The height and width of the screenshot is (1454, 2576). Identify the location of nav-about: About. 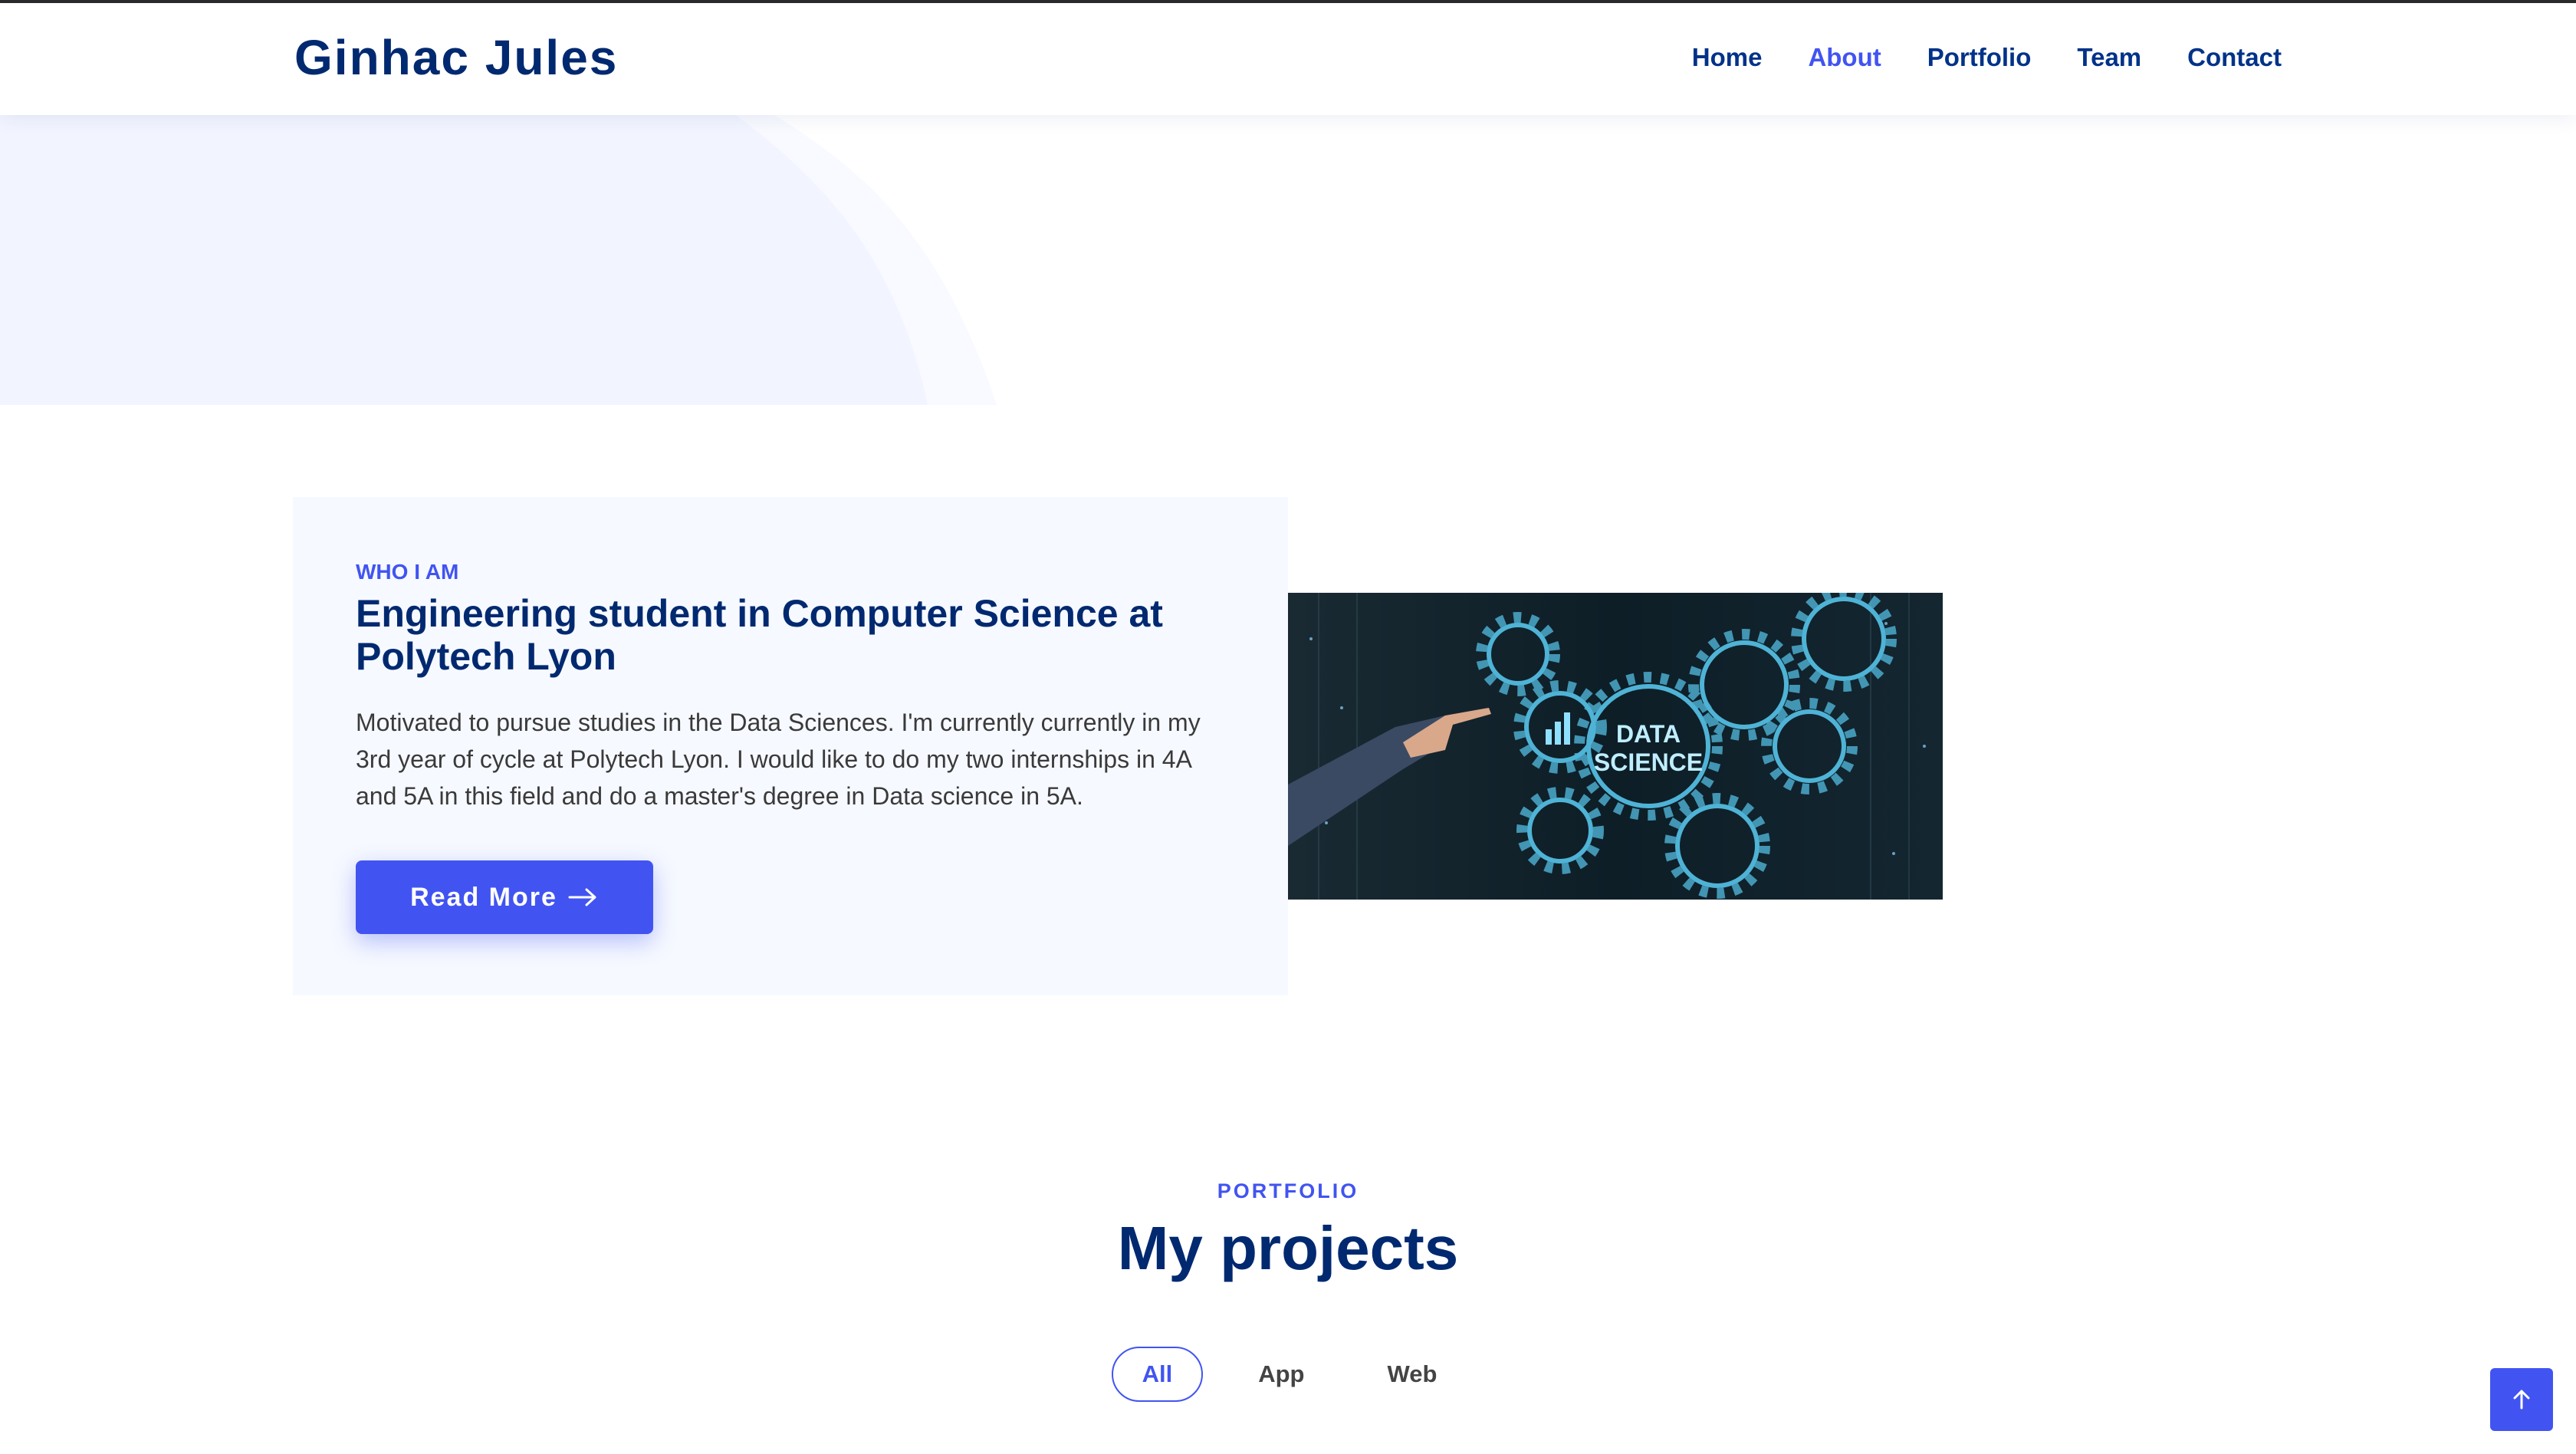
(1845, 57).